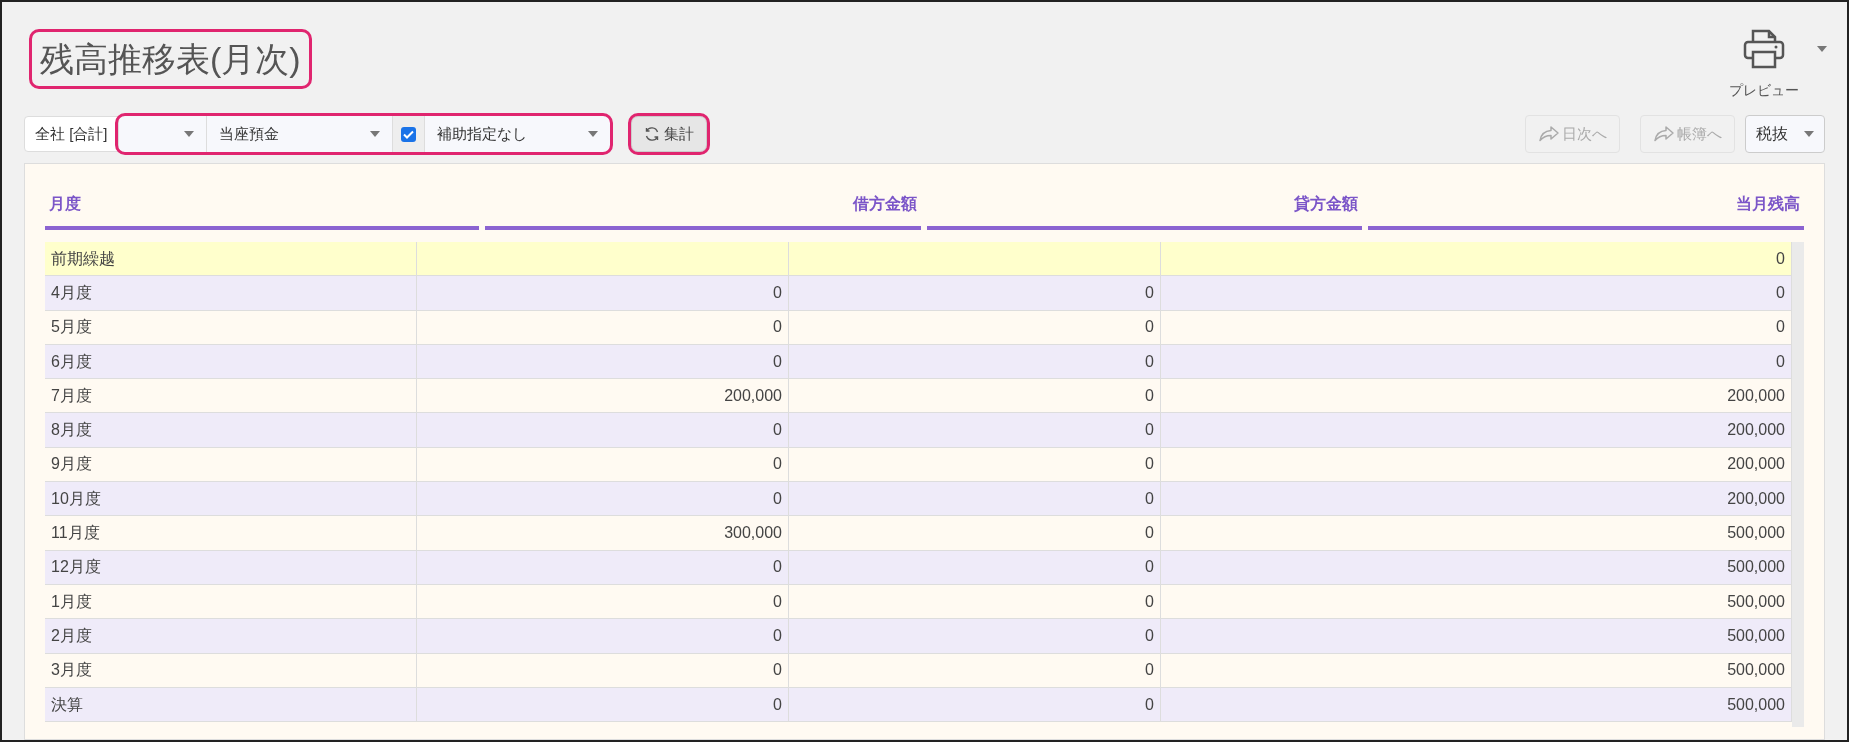 The height and width of the screenshot is (742, 1849). I want to click on checkmark-icon, so click(408, 134).